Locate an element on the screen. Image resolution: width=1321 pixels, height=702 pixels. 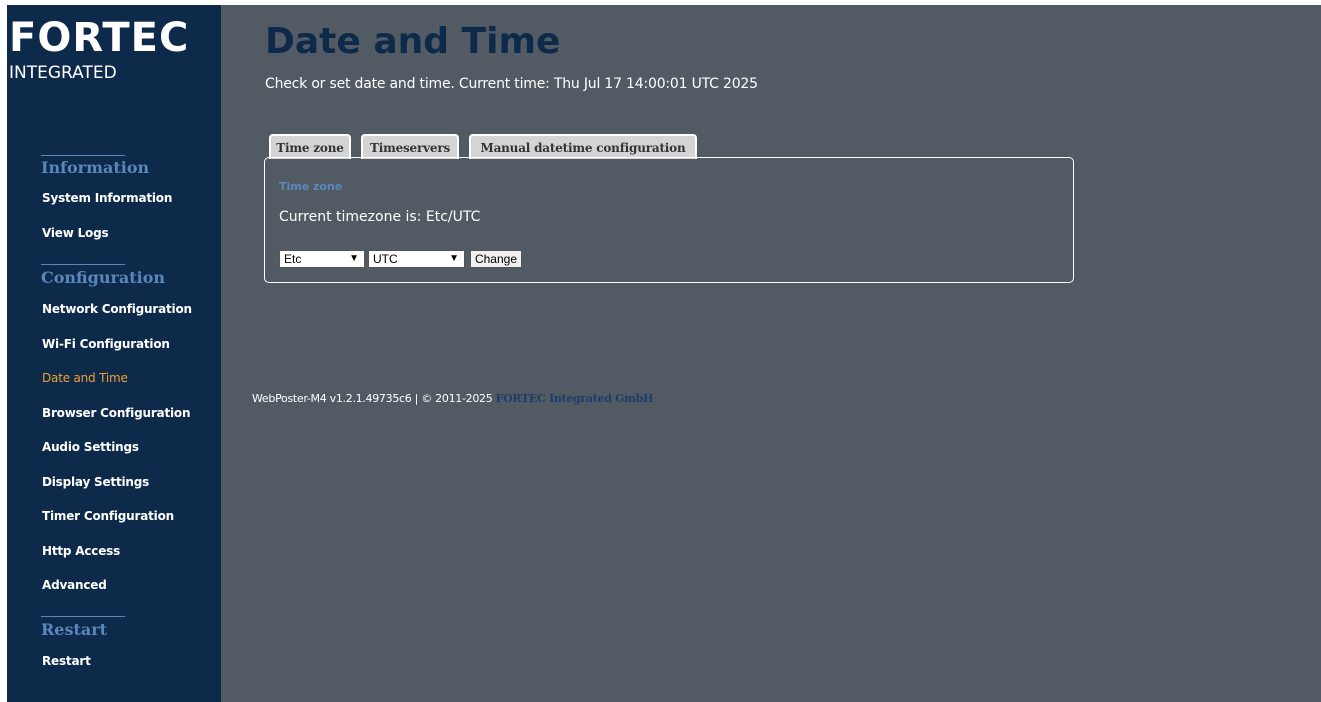
change-button: Change is located at coordinates (496, 259).